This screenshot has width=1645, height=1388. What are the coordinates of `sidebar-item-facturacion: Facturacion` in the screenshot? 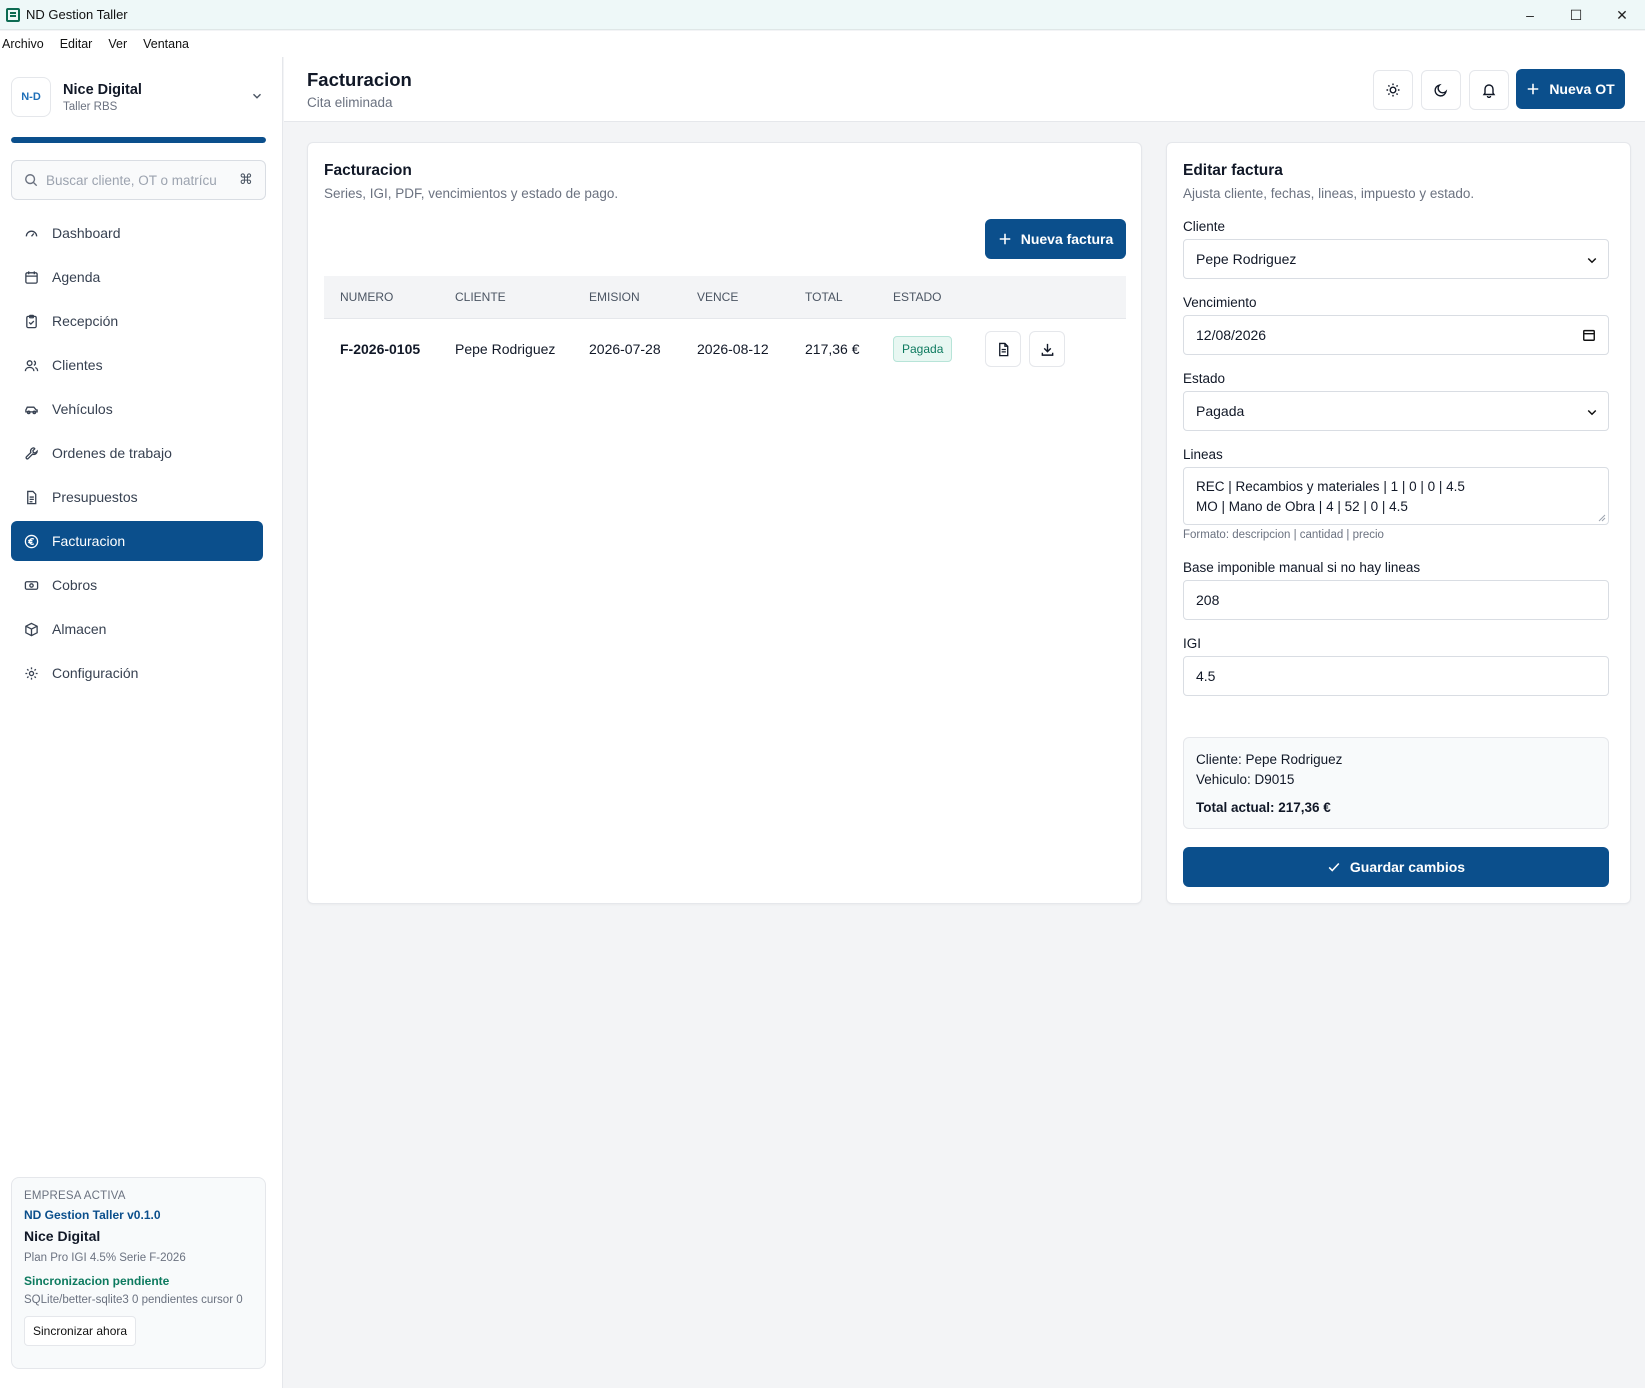 It's located at (137, 541).